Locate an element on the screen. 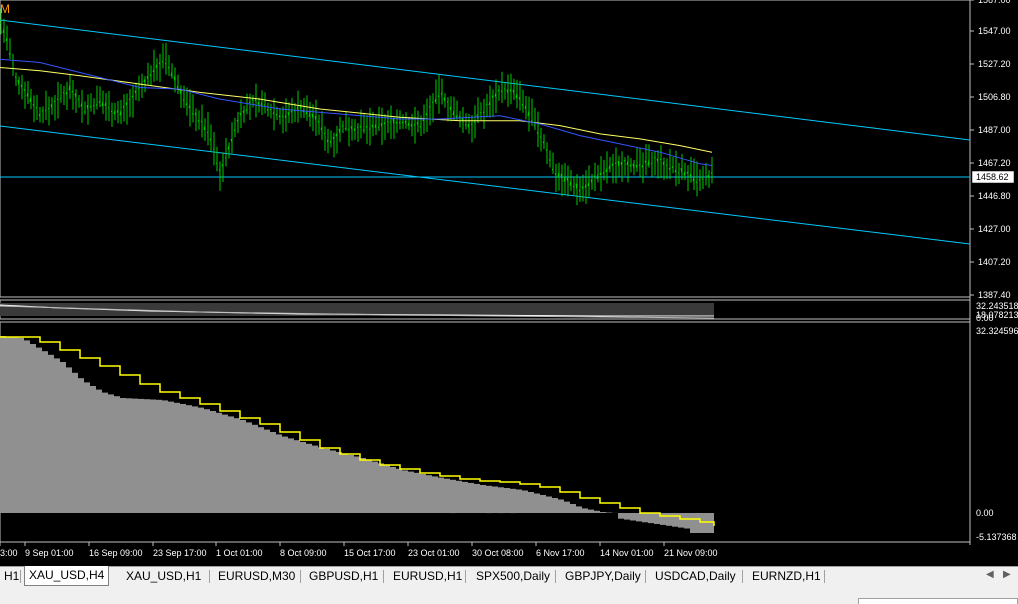  time-axis-label: 9 Sep 01:00 is located at coordinates (49, 553).